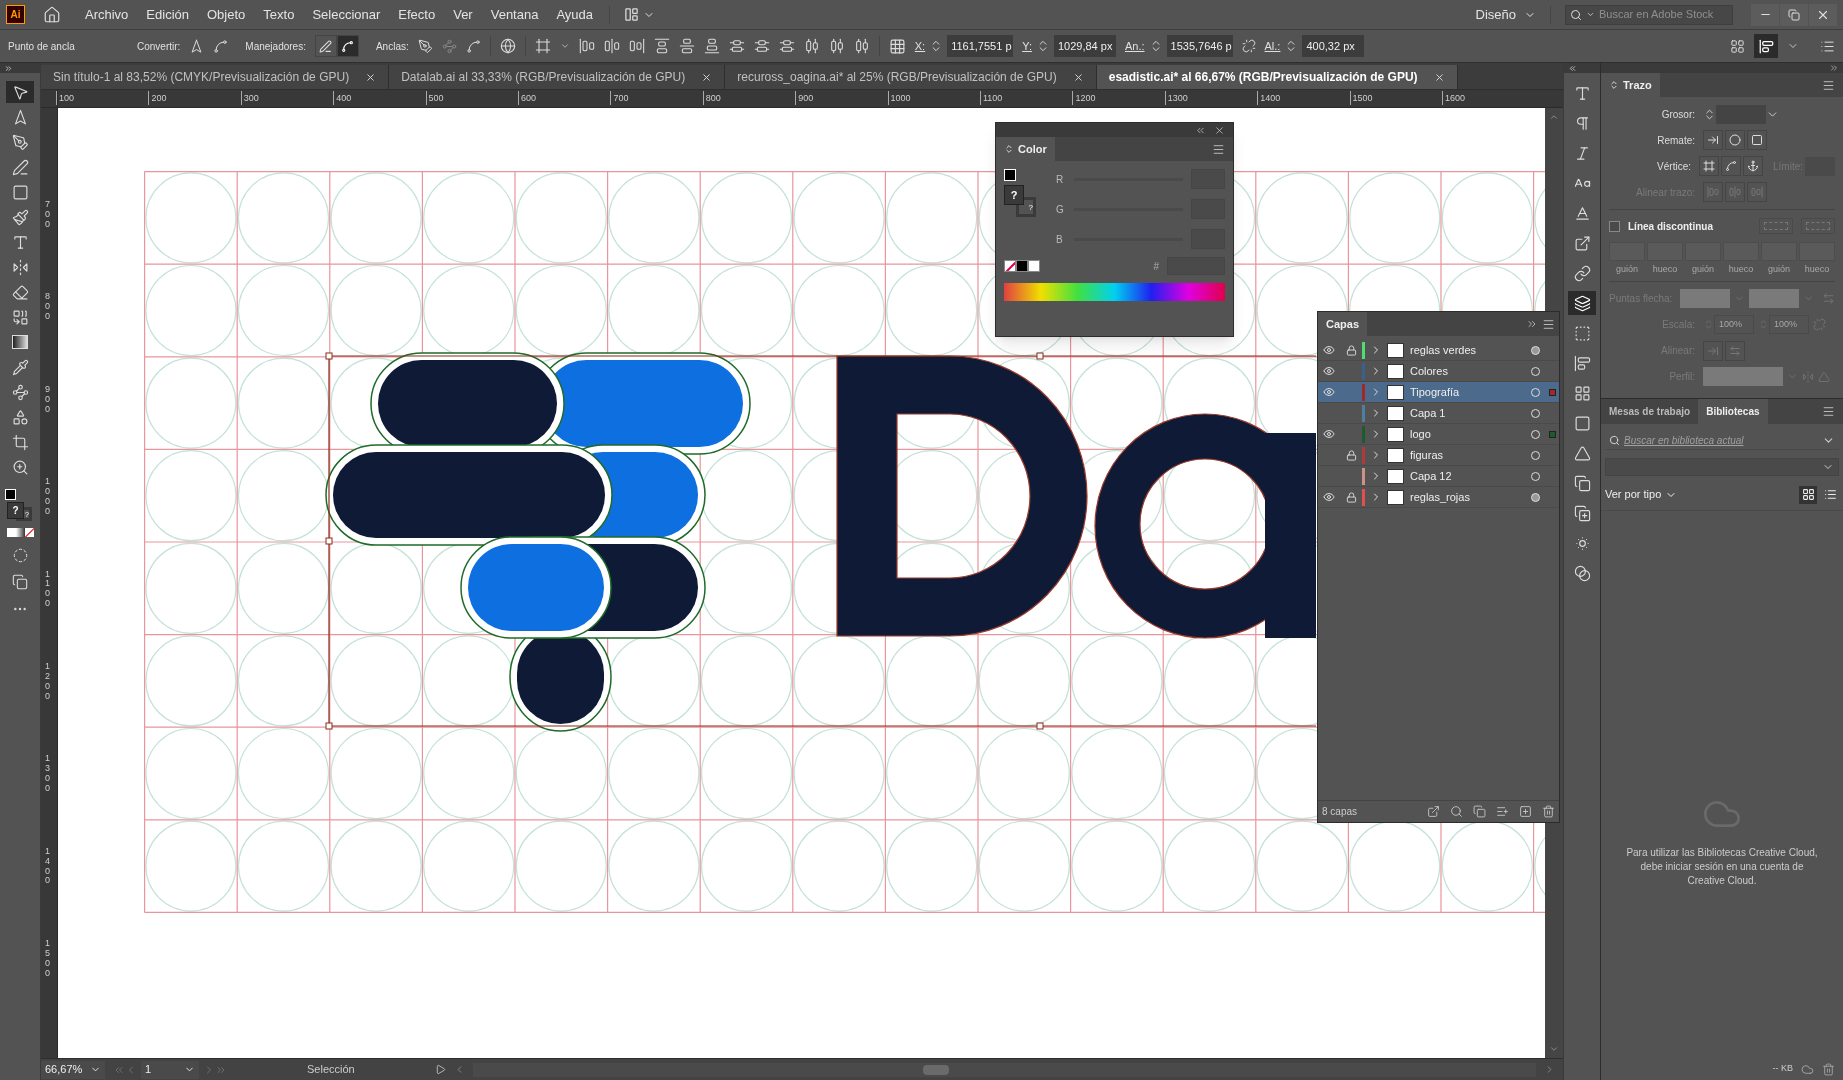  What do you see at coordinates (1027, 46) in the screenshot?
I see `field-label: Y:` at bounding box center [1027, 46].